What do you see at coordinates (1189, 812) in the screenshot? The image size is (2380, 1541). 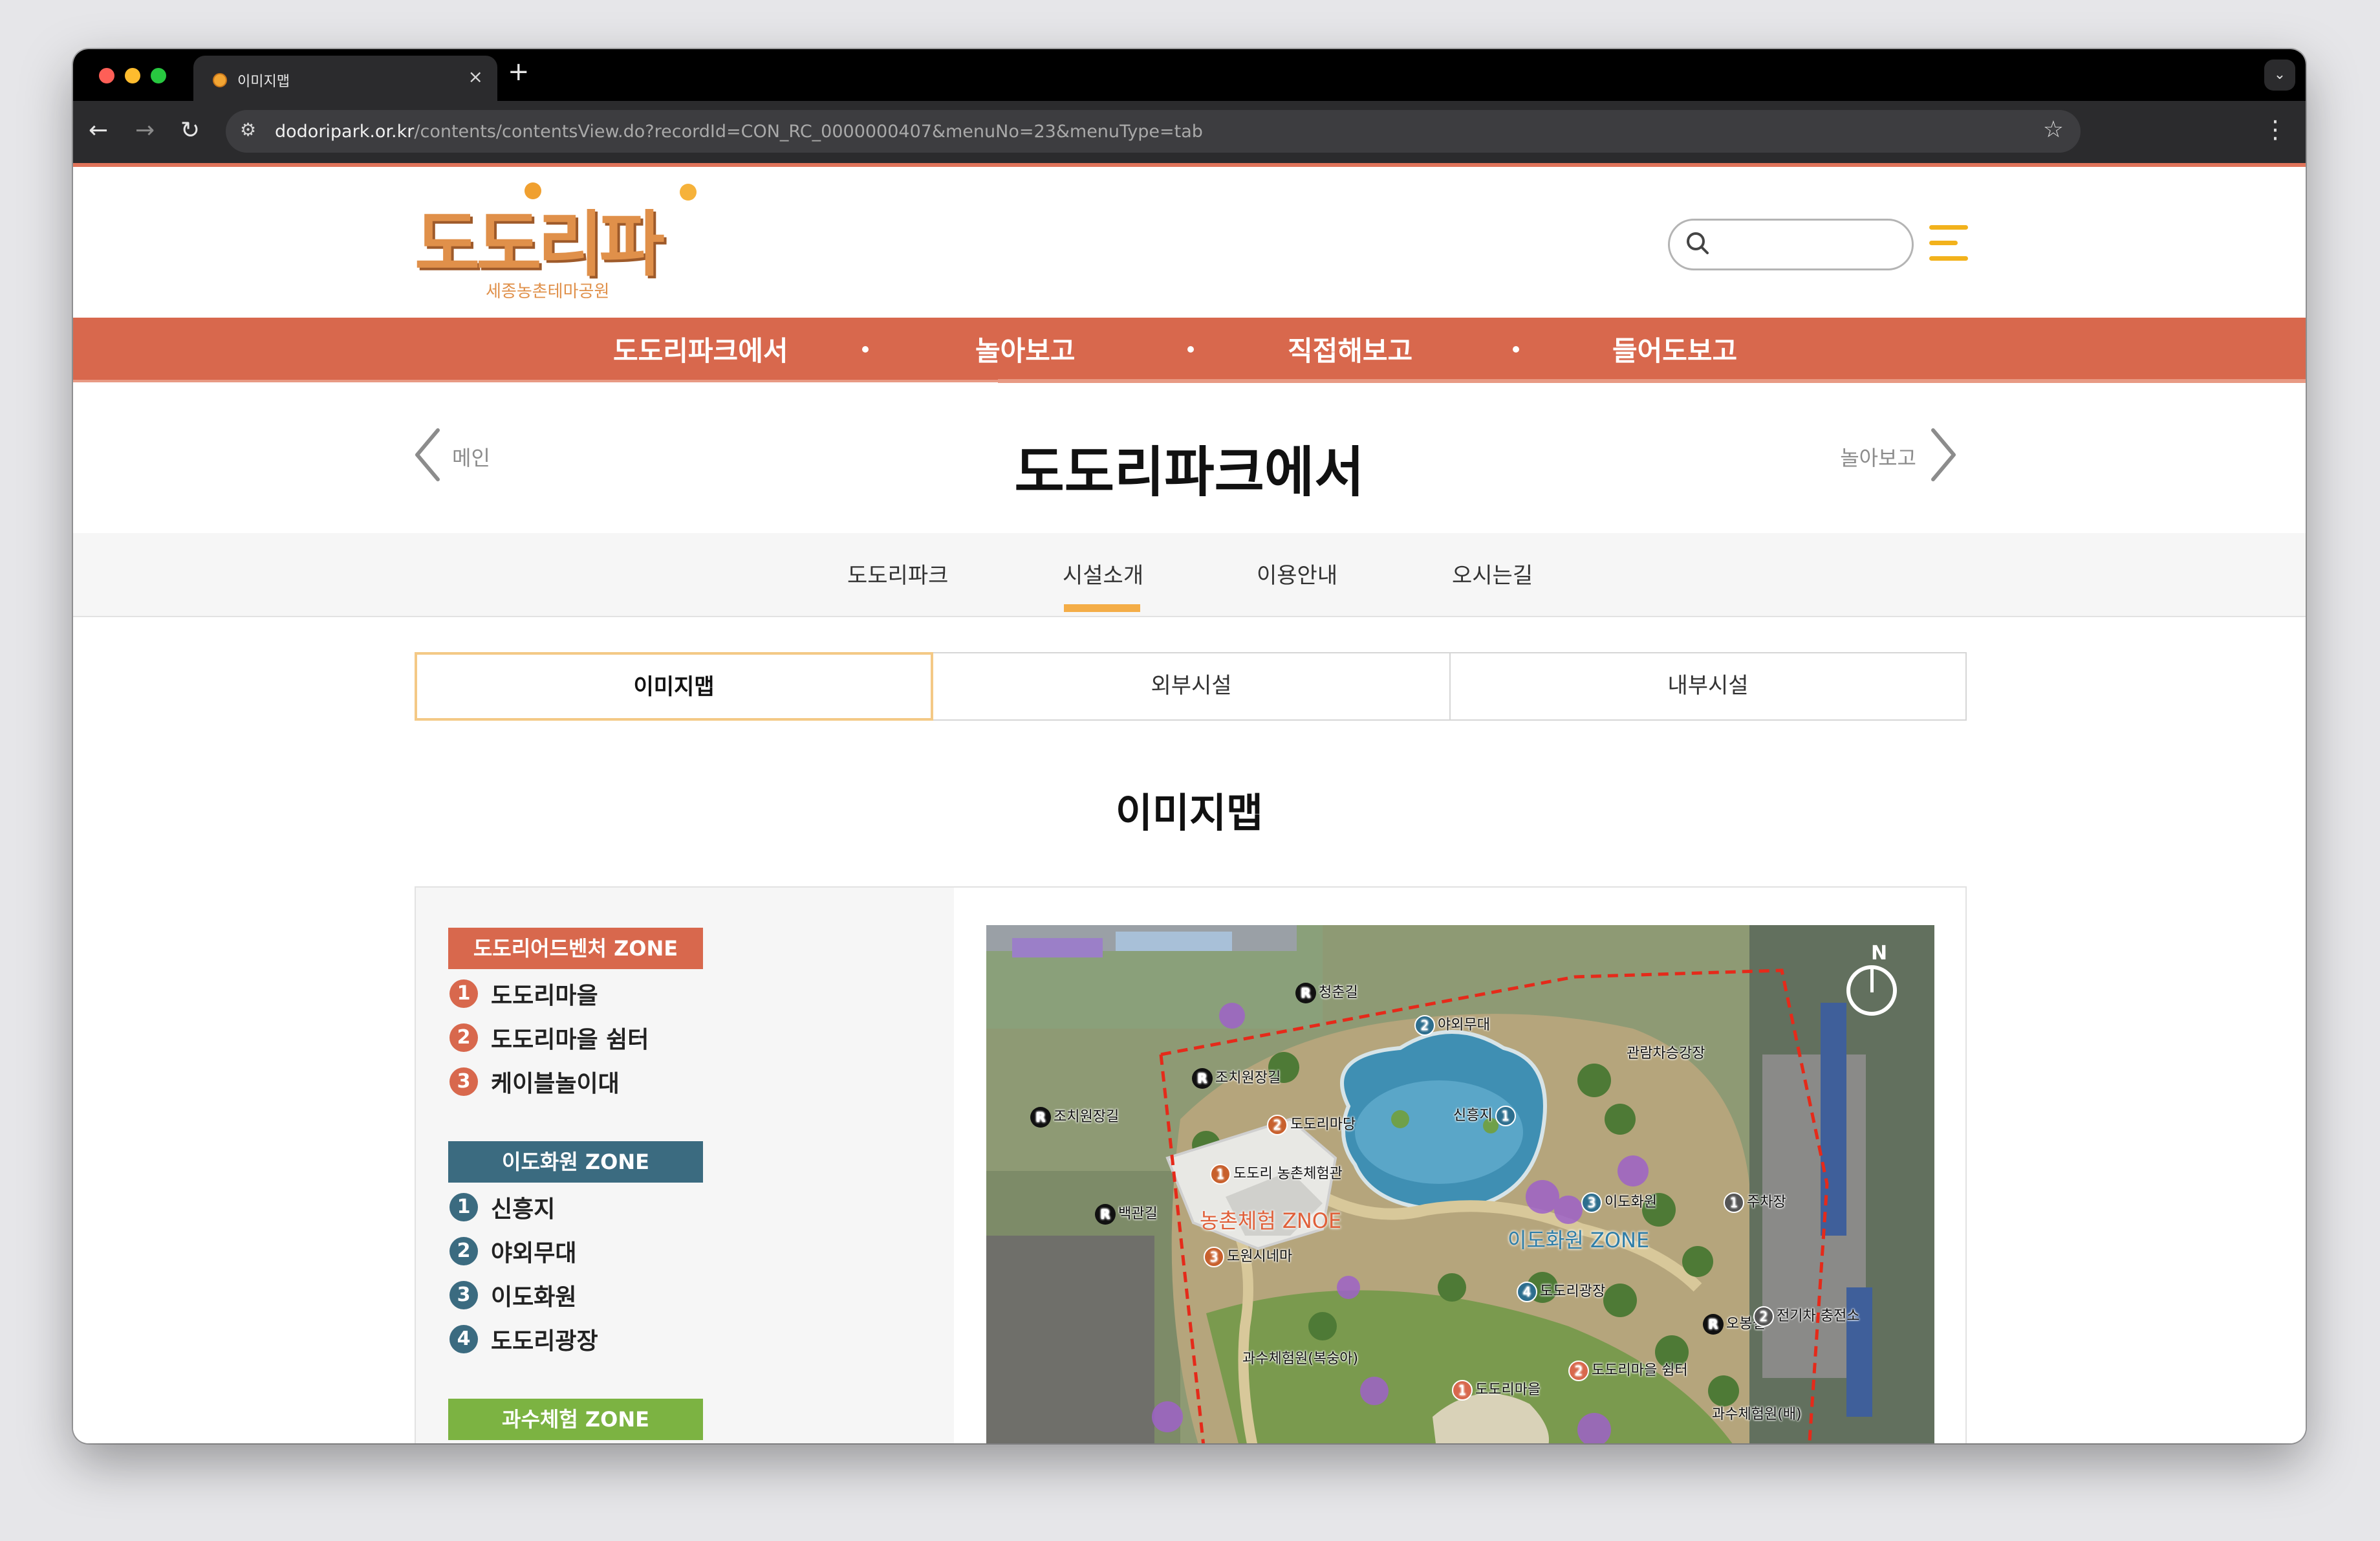 I see `section-title: 이미지맵` at bounding box center [1189, 812].